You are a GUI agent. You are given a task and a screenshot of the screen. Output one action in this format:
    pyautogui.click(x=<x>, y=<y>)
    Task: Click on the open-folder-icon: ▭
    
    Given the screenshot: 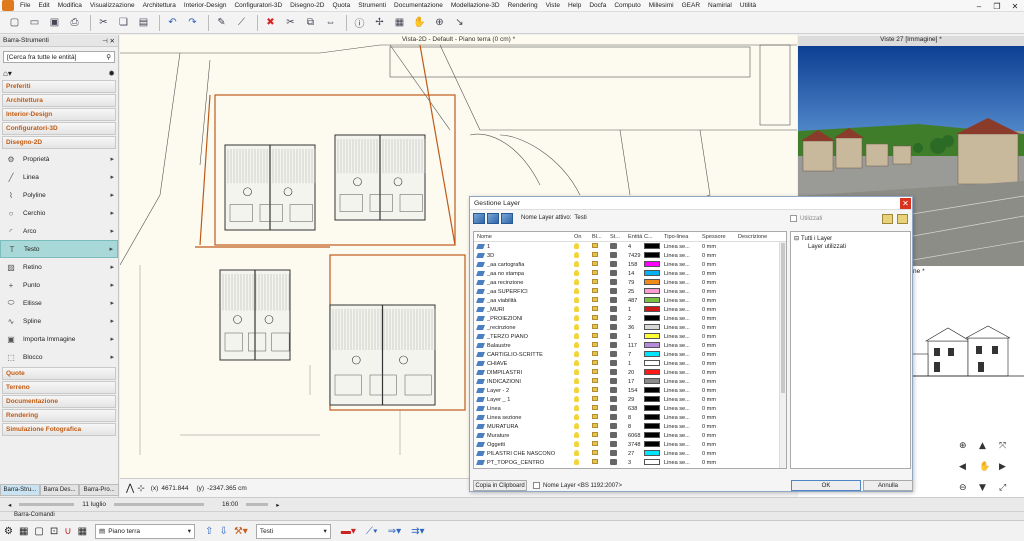 What is the action you would take?
    pyautogui.click(x=34, y=22)
    